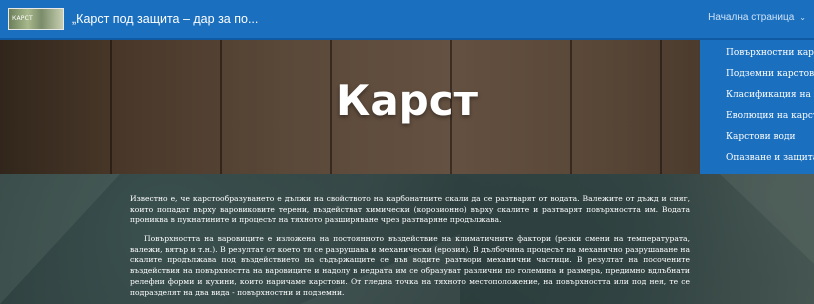  Describe the element at coordinates (751, 17) in the screenshot. I see `nav-current-label: Начална страница` at that location.